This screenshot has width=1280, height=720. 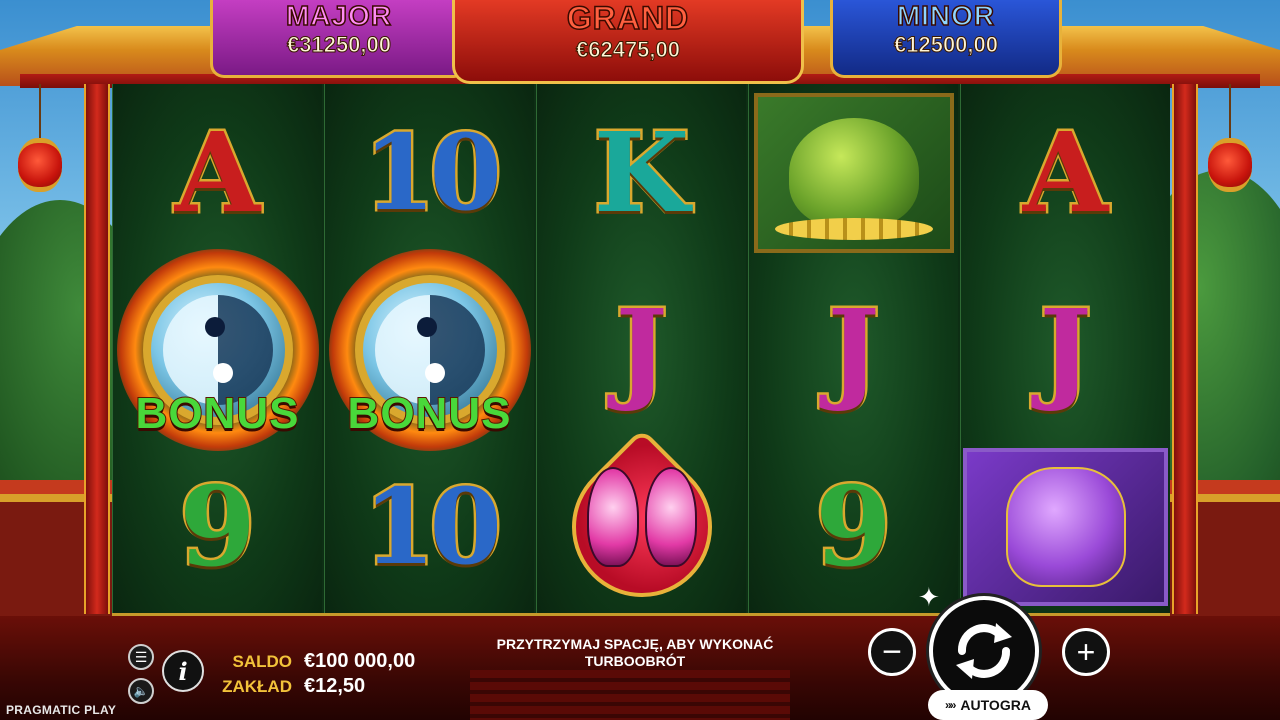 I want to click on butterfly-icon, so click(x=641, y=521).